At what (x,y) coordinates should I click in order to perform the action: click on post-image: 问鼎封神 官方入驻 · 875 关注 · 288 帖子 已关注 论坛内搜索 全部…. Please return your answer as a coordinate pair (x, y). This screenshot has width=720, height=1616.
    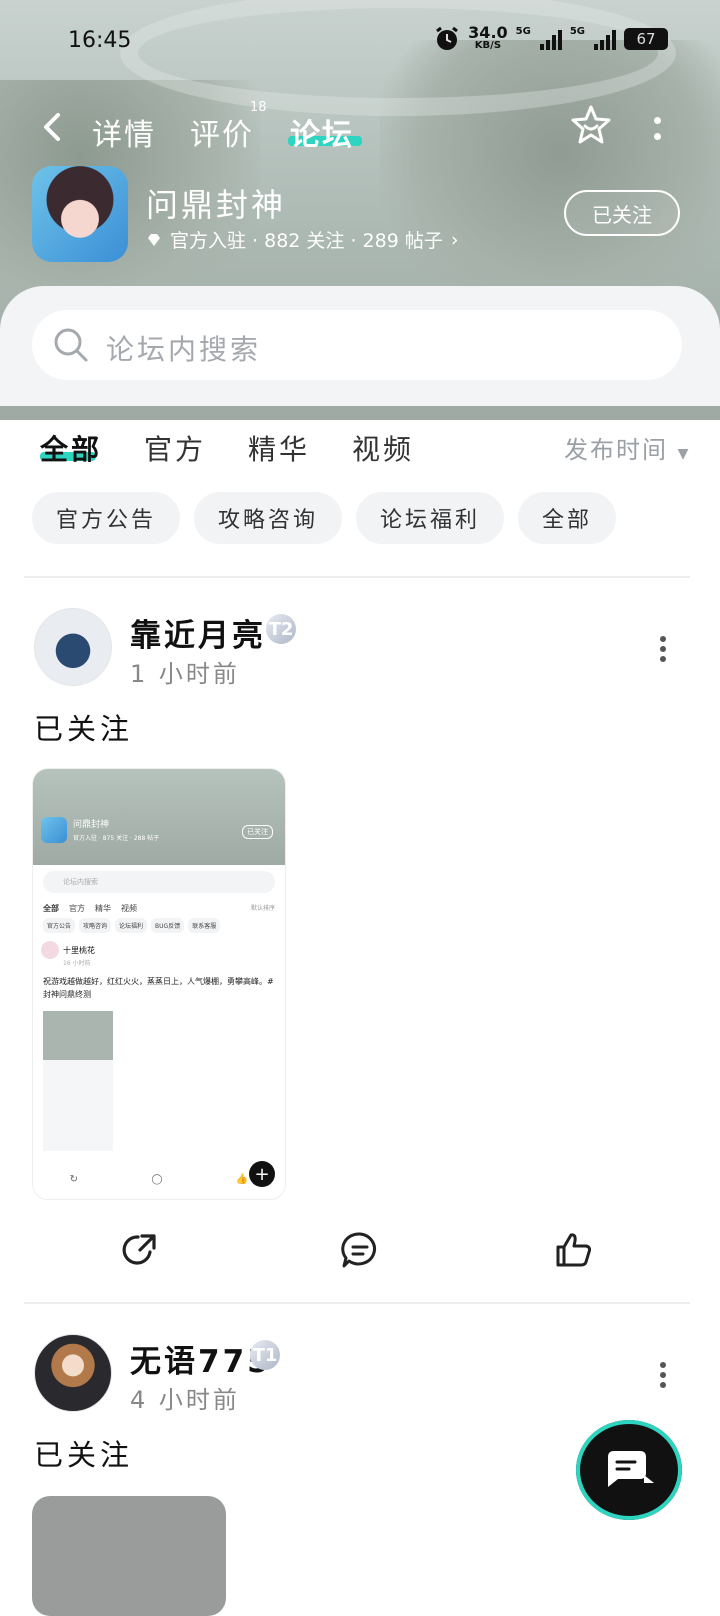
    Looking at the image, I should click on (159, 984).